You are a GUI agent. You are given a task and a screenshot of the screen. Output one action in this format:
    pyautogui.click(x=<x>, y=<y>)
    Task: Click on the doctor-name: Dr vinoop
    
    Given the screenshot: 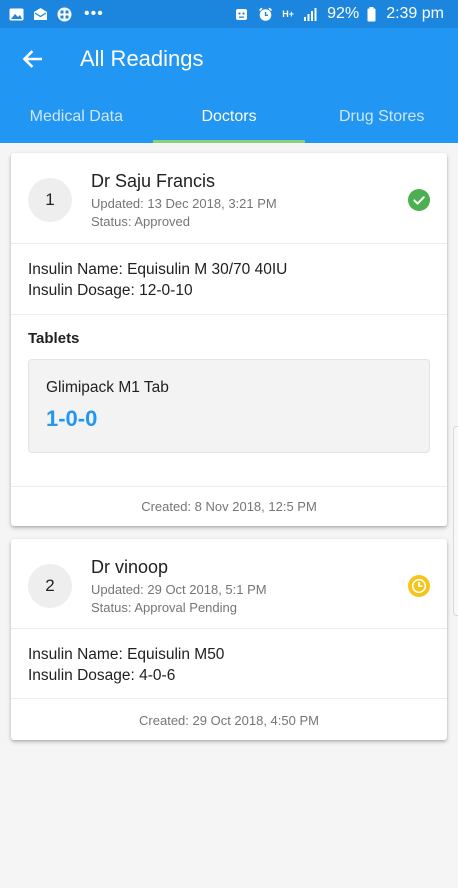 What is the action you would take?
    pyautogui.click(x=130, y=567)
    